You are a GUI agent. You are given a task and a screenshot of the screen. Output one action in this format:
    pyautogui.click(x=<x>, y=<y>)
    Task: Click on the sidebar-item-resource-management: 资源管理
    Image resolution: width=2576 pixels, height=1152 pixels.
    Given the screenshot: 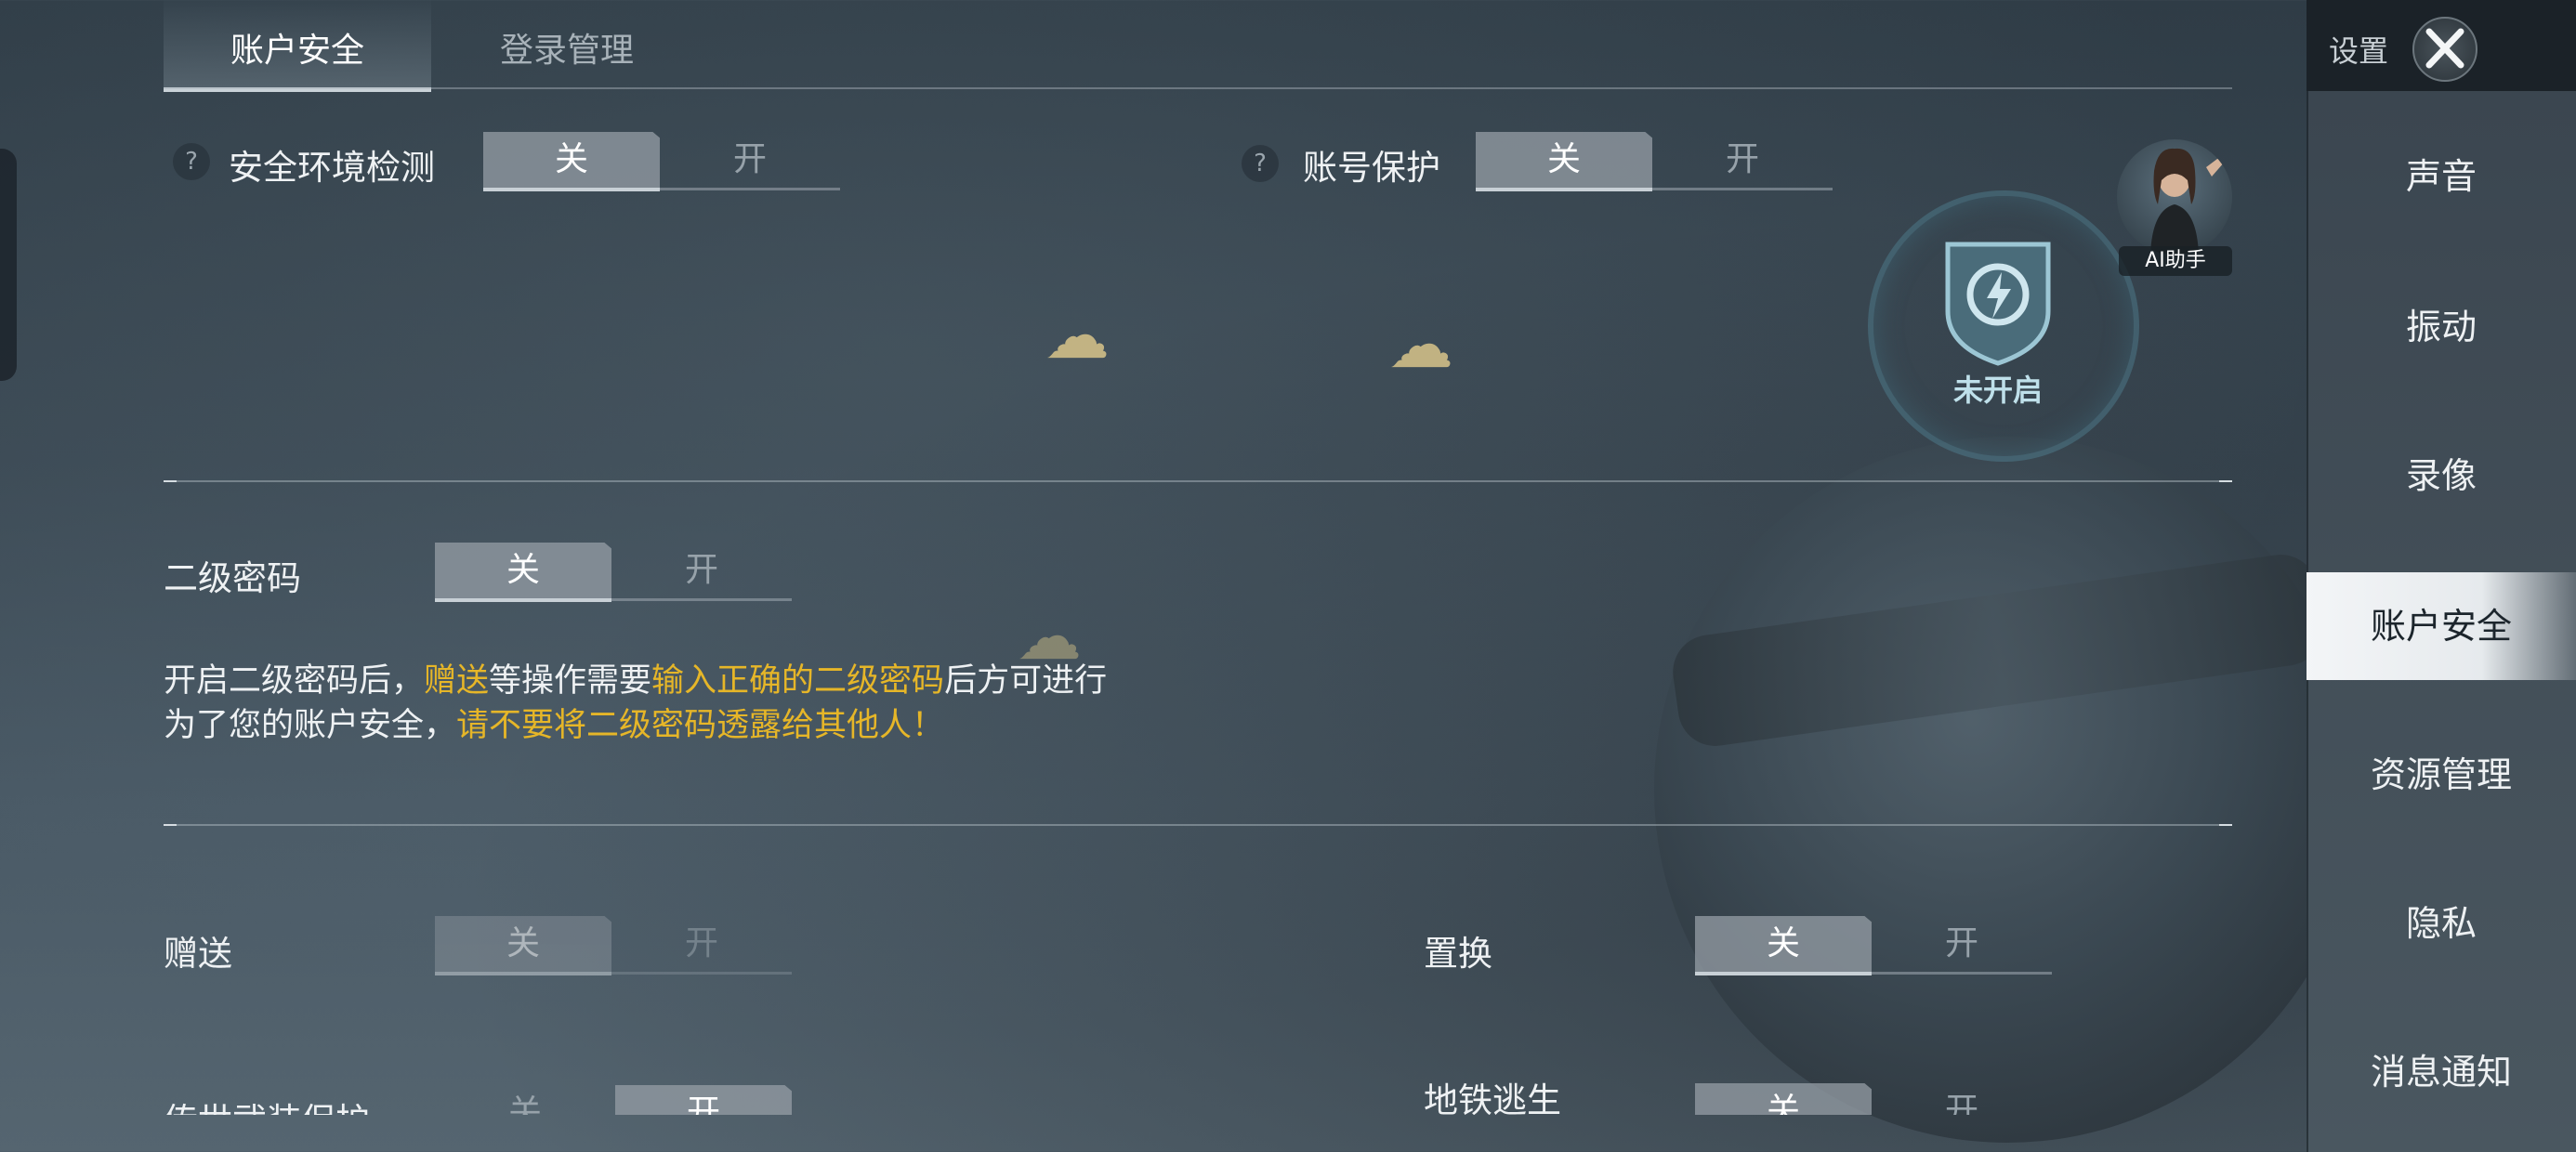 What is the action you would take?
    pyautogui.click(x=2441, y=775)
    